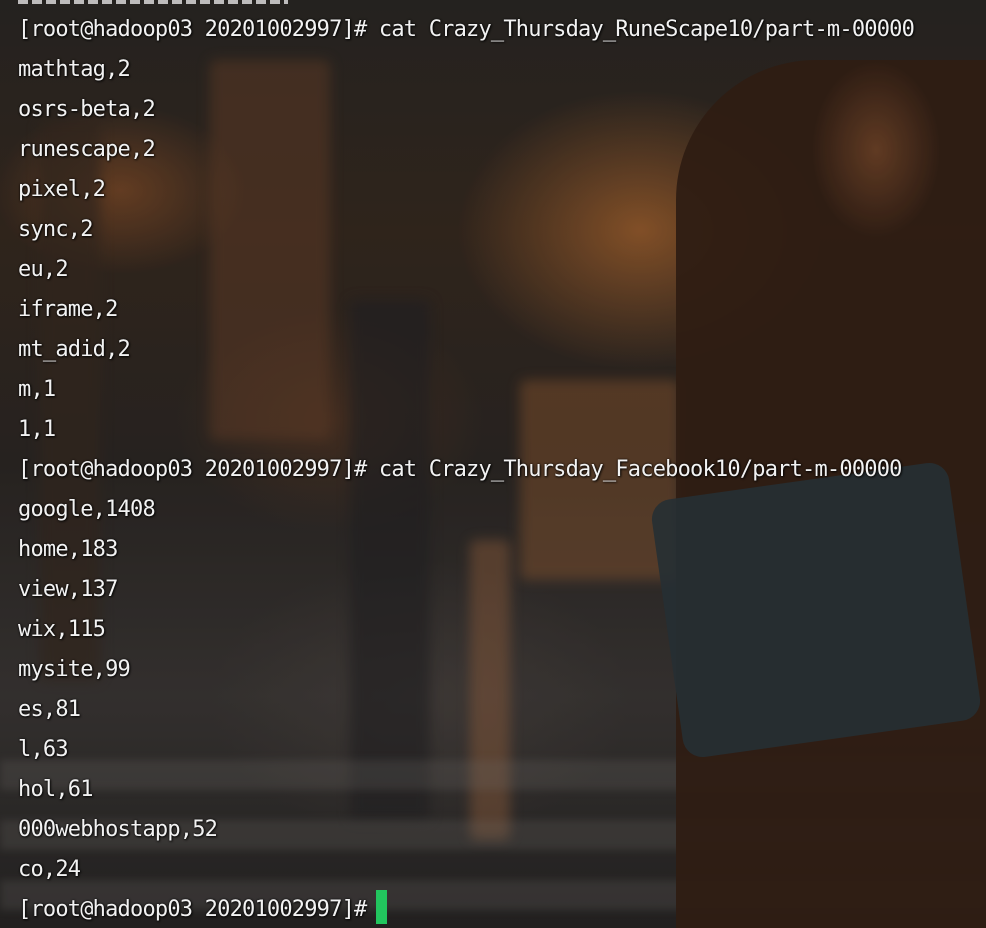 The image size is (986, 928). I want to click on output-line: iframe,2, so click(68, 309).